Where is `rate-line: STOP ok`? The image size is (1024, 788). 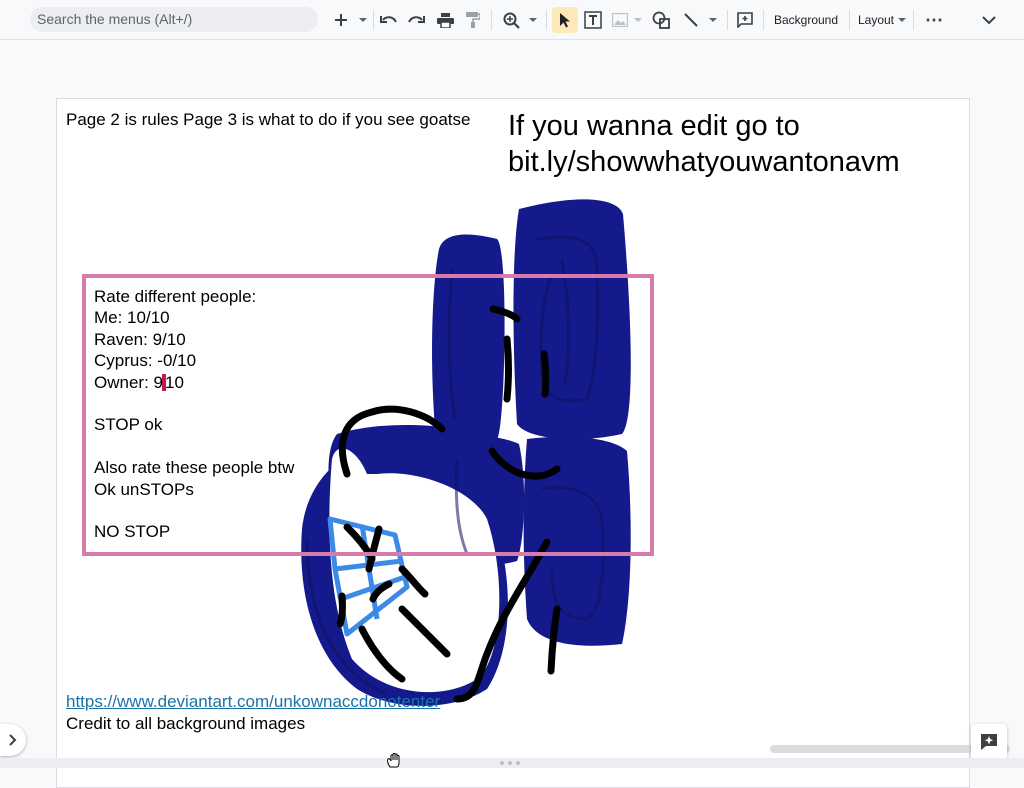 rate-line: STOP ok is located at coordinates (128, 425).